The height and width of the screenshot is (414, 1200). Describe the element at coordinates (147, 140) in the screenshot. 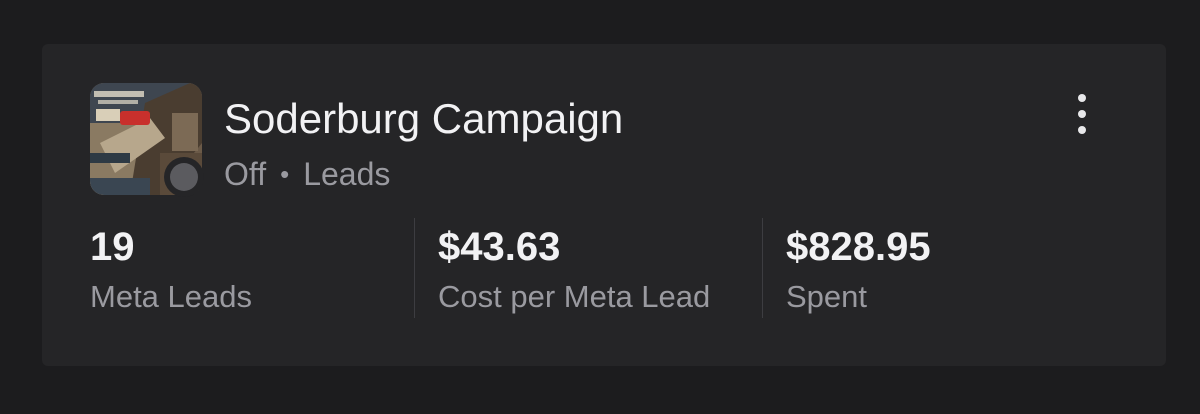

I see `campaign-thumbnail-wrap` at that location.